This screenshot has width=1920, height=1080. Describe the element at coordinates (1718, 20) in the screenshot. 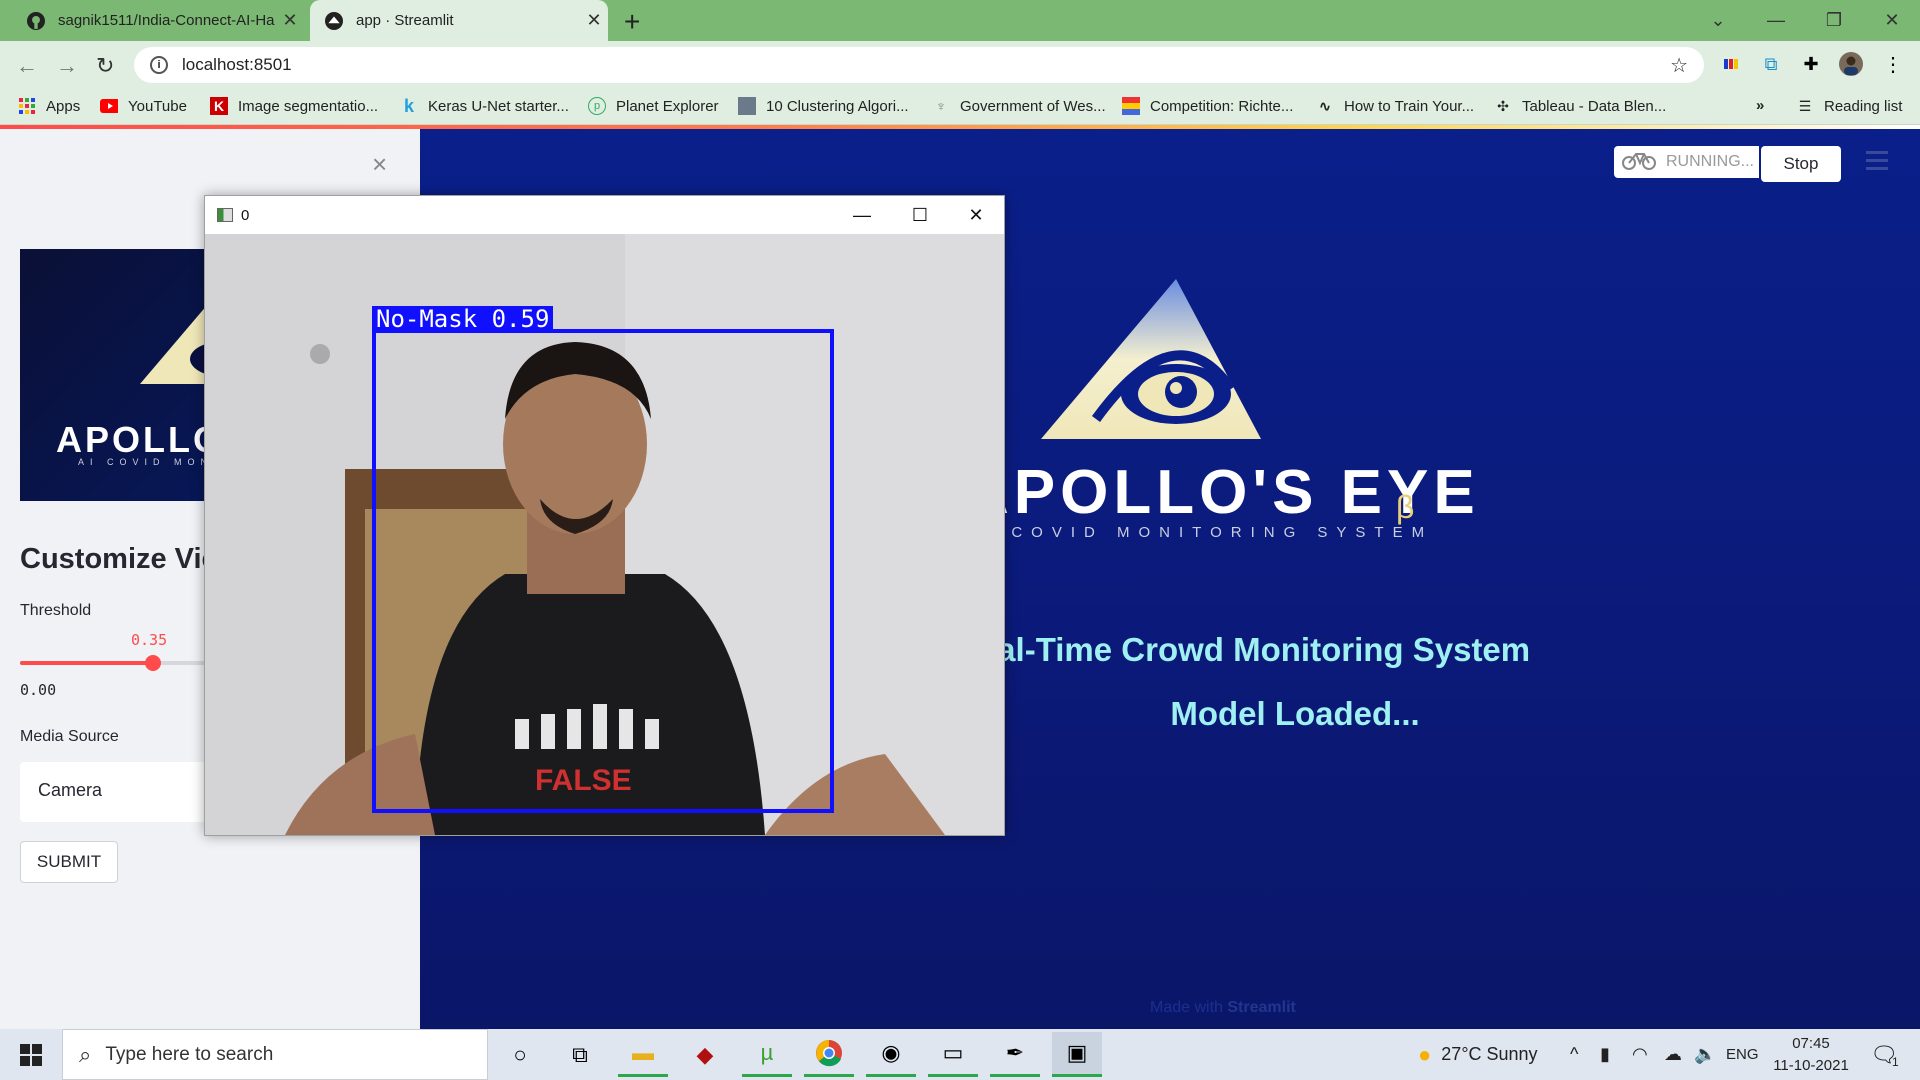

I see `tab-search-icon: ⌄` at that location.